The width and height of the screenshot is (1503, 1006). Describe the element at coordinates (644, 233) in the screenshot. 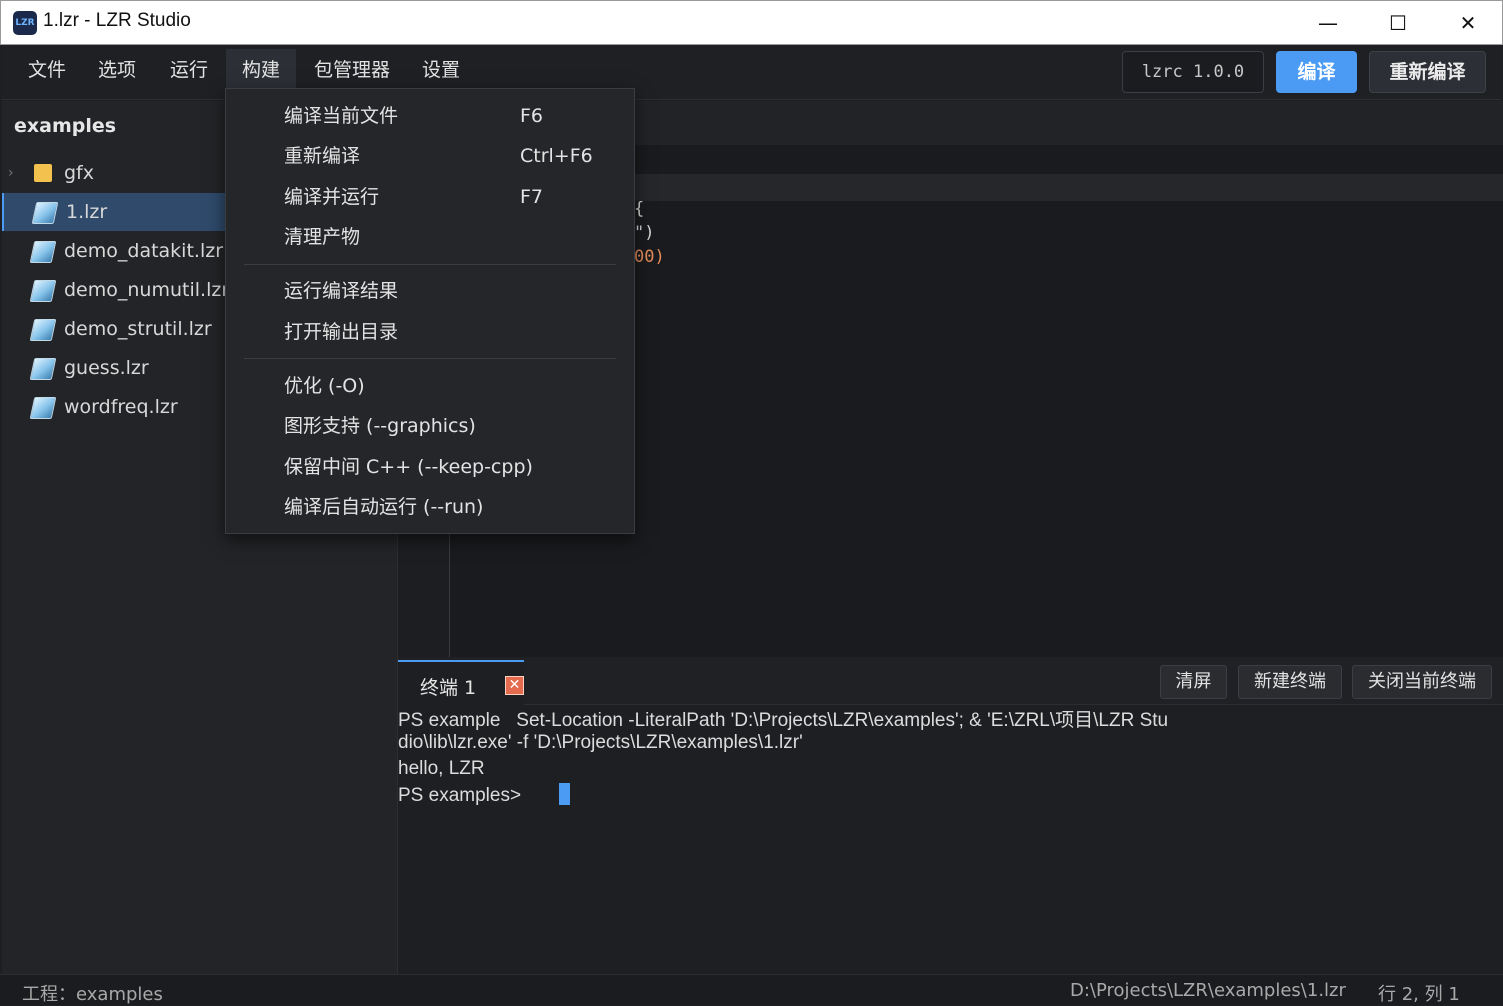

I see `code-fragment: ")` at that location.